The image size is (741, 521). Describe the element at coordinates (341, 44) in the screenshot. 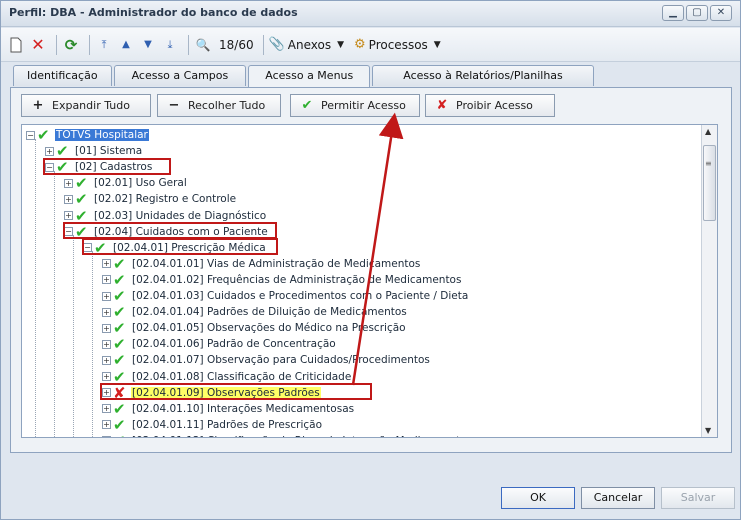

I see `chevron-down-icon: ▼` at that location.